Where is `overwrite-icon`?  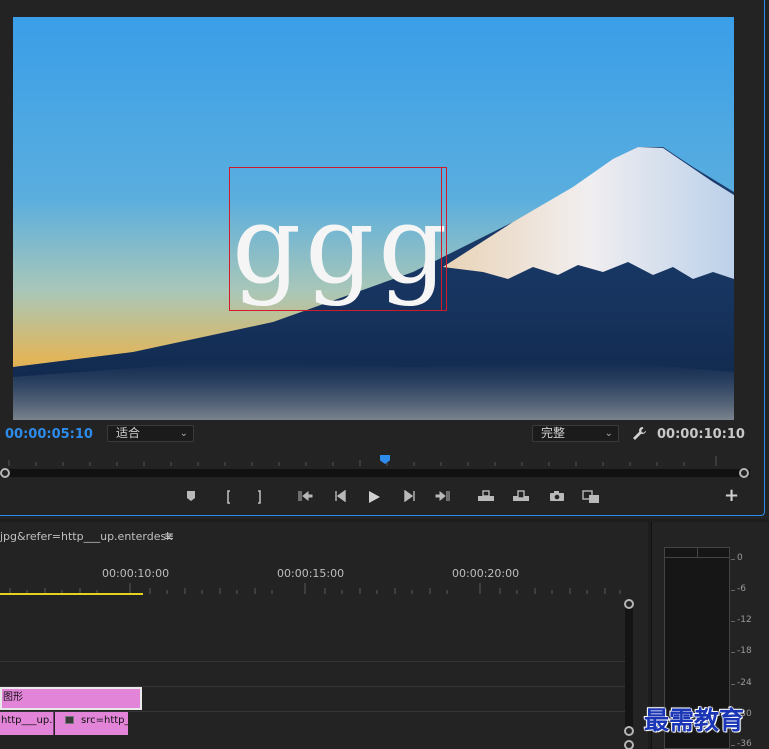 overwrite-icon is located at coordinates (521, 497).